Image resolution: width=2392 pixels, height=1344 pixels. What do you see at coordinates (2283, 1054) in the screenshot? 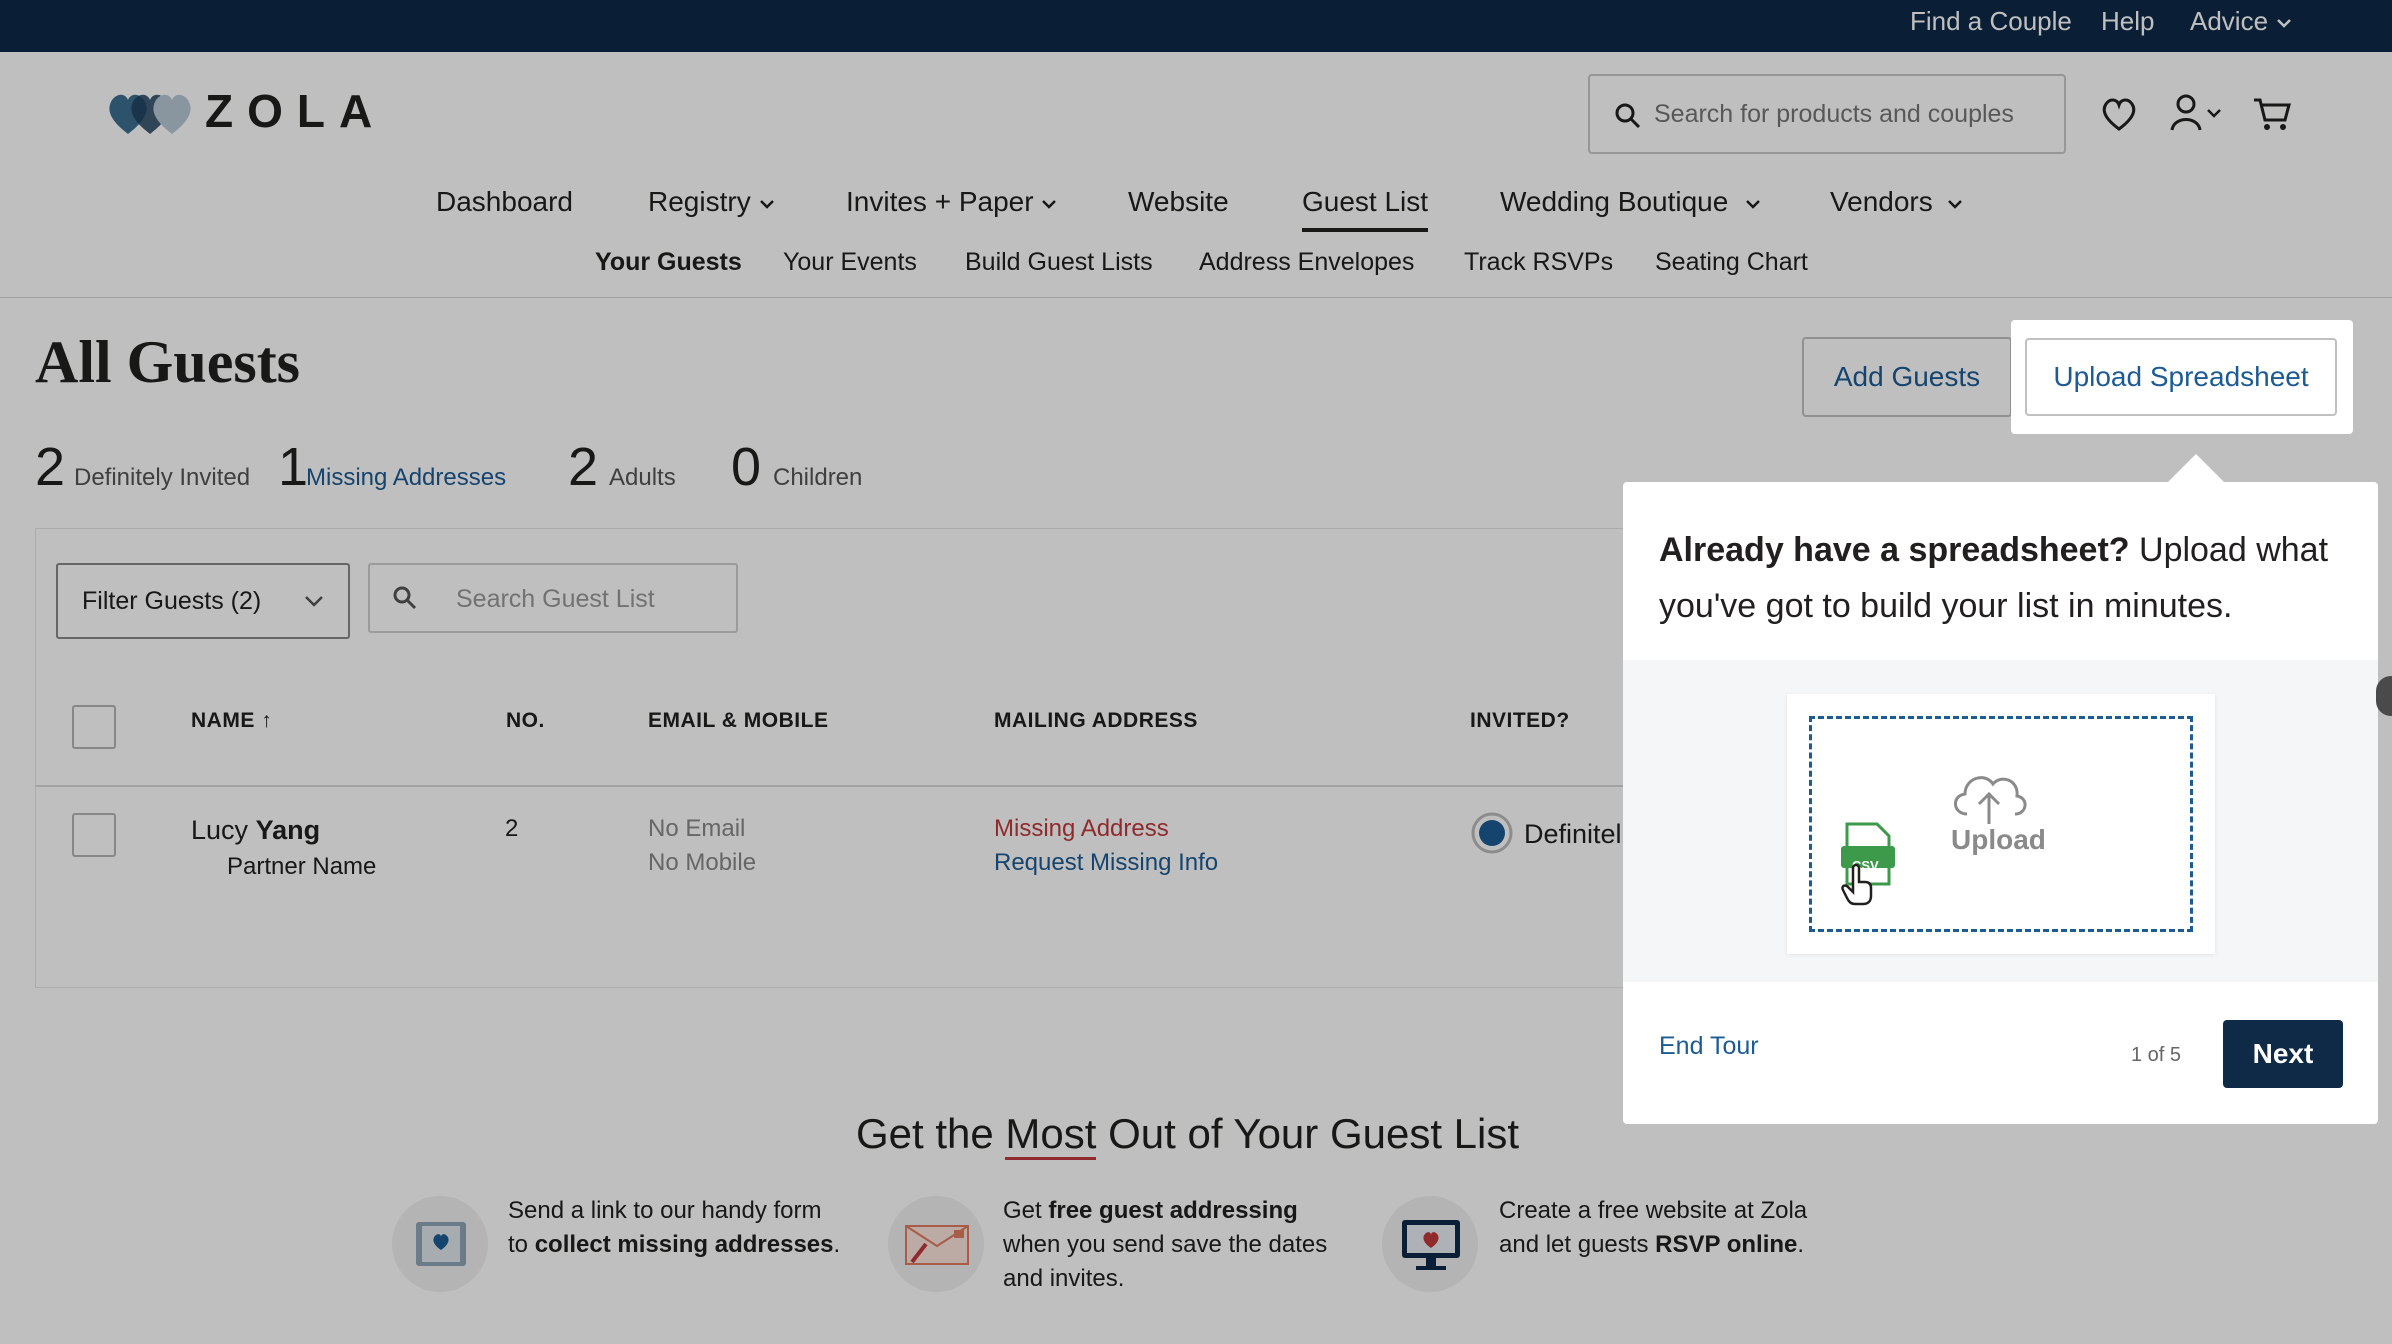
I see `next-button: Next` at bounding box center [2283, 1054].